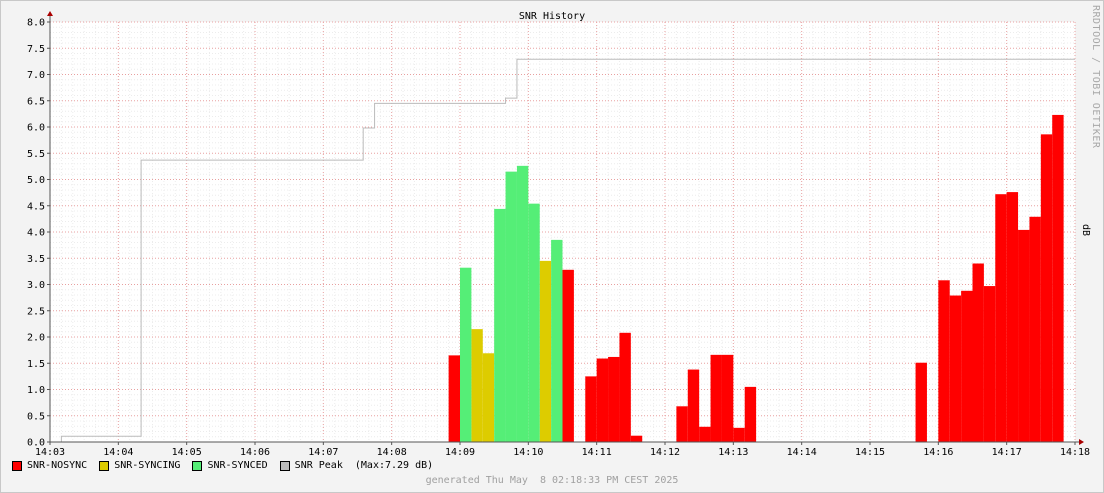 Image resolution: width=1104 pixels, height=493 pixels. What do you see at coordinates (460, 452) in the screenshot?
I see `x-tick-label: 14:09` at bounding box center [460, 452].